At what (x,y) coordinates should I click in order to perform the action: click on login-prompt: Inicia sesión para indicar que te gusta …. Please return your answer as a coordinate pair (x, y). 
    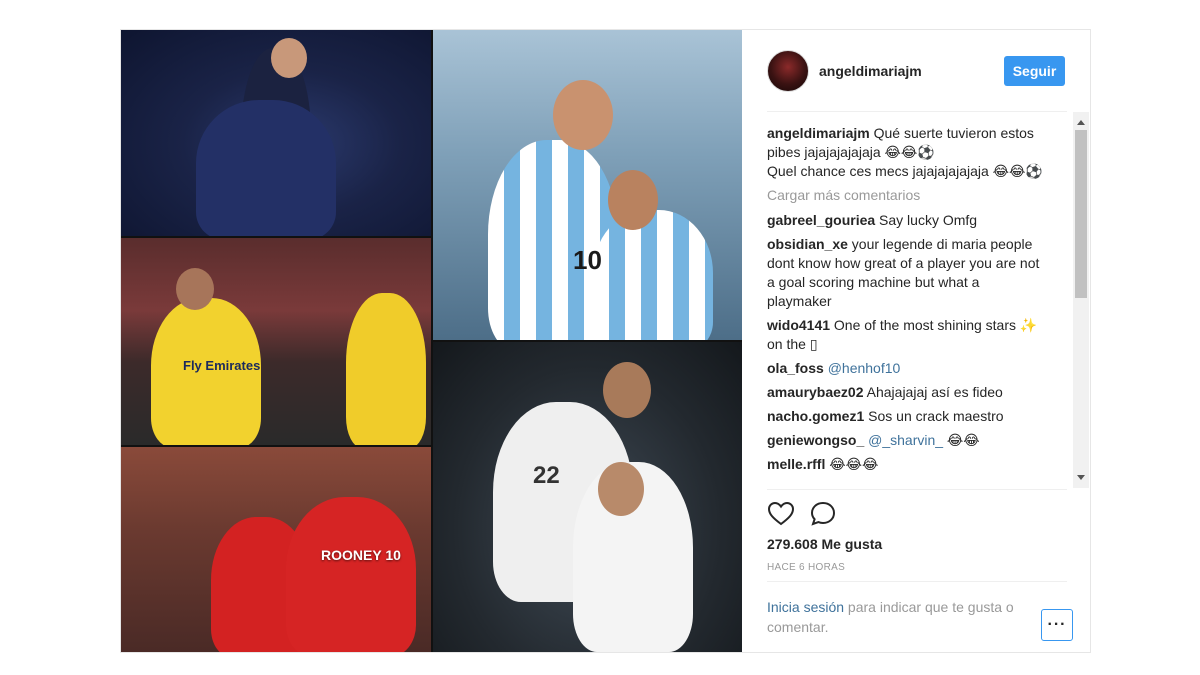
    Looking at the image, I should click on (902, 617).